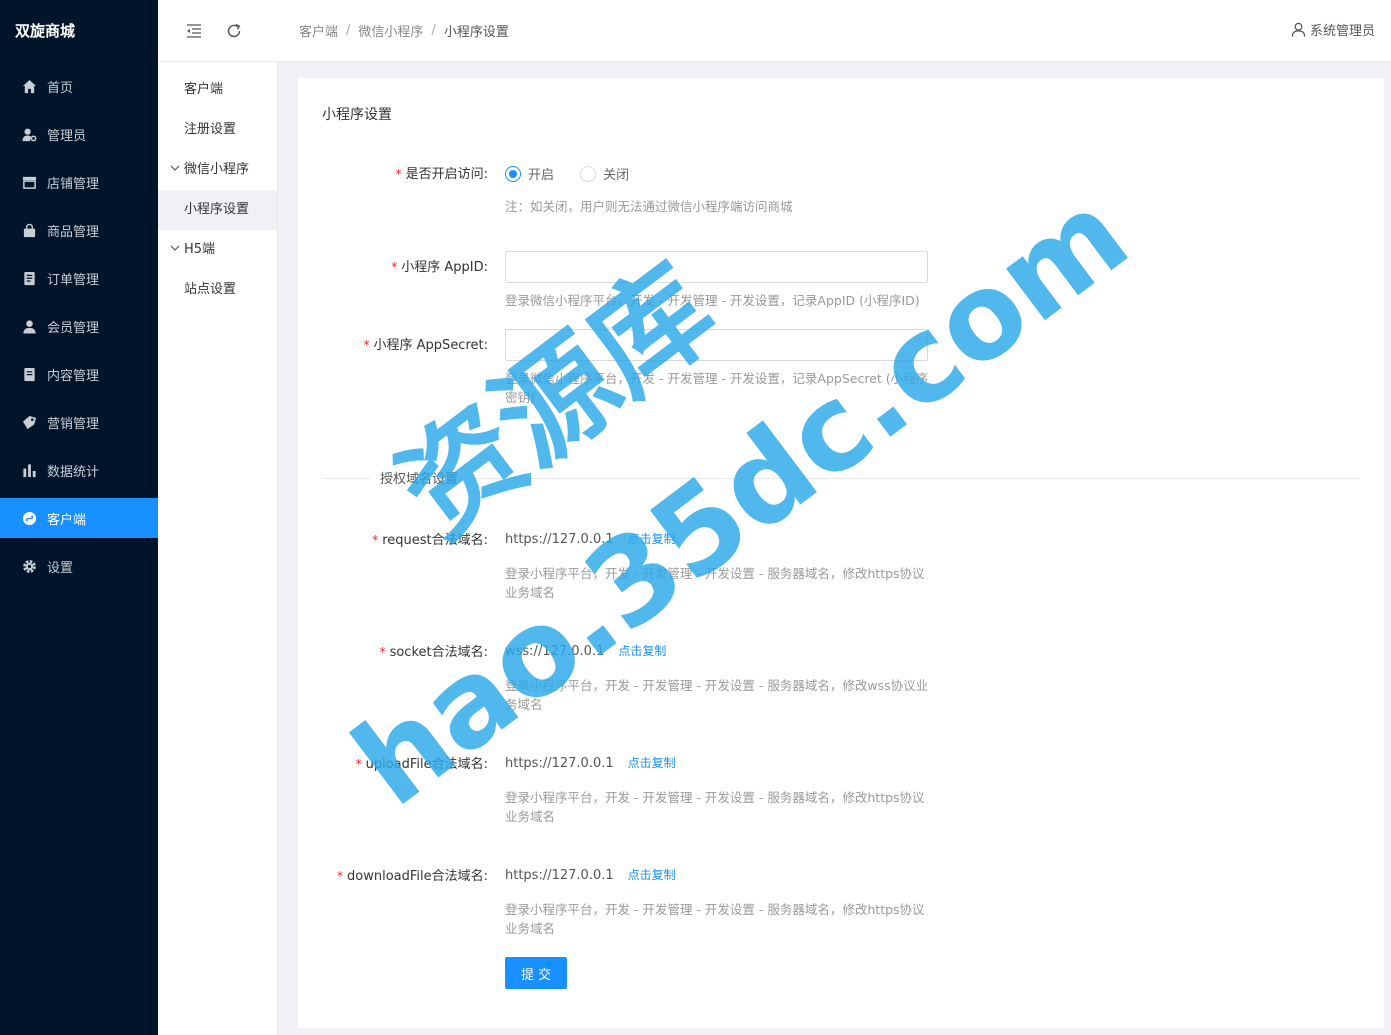  Describe the element at coordinates (29, 278) in the screenshot. I see `order-icon` at that location.